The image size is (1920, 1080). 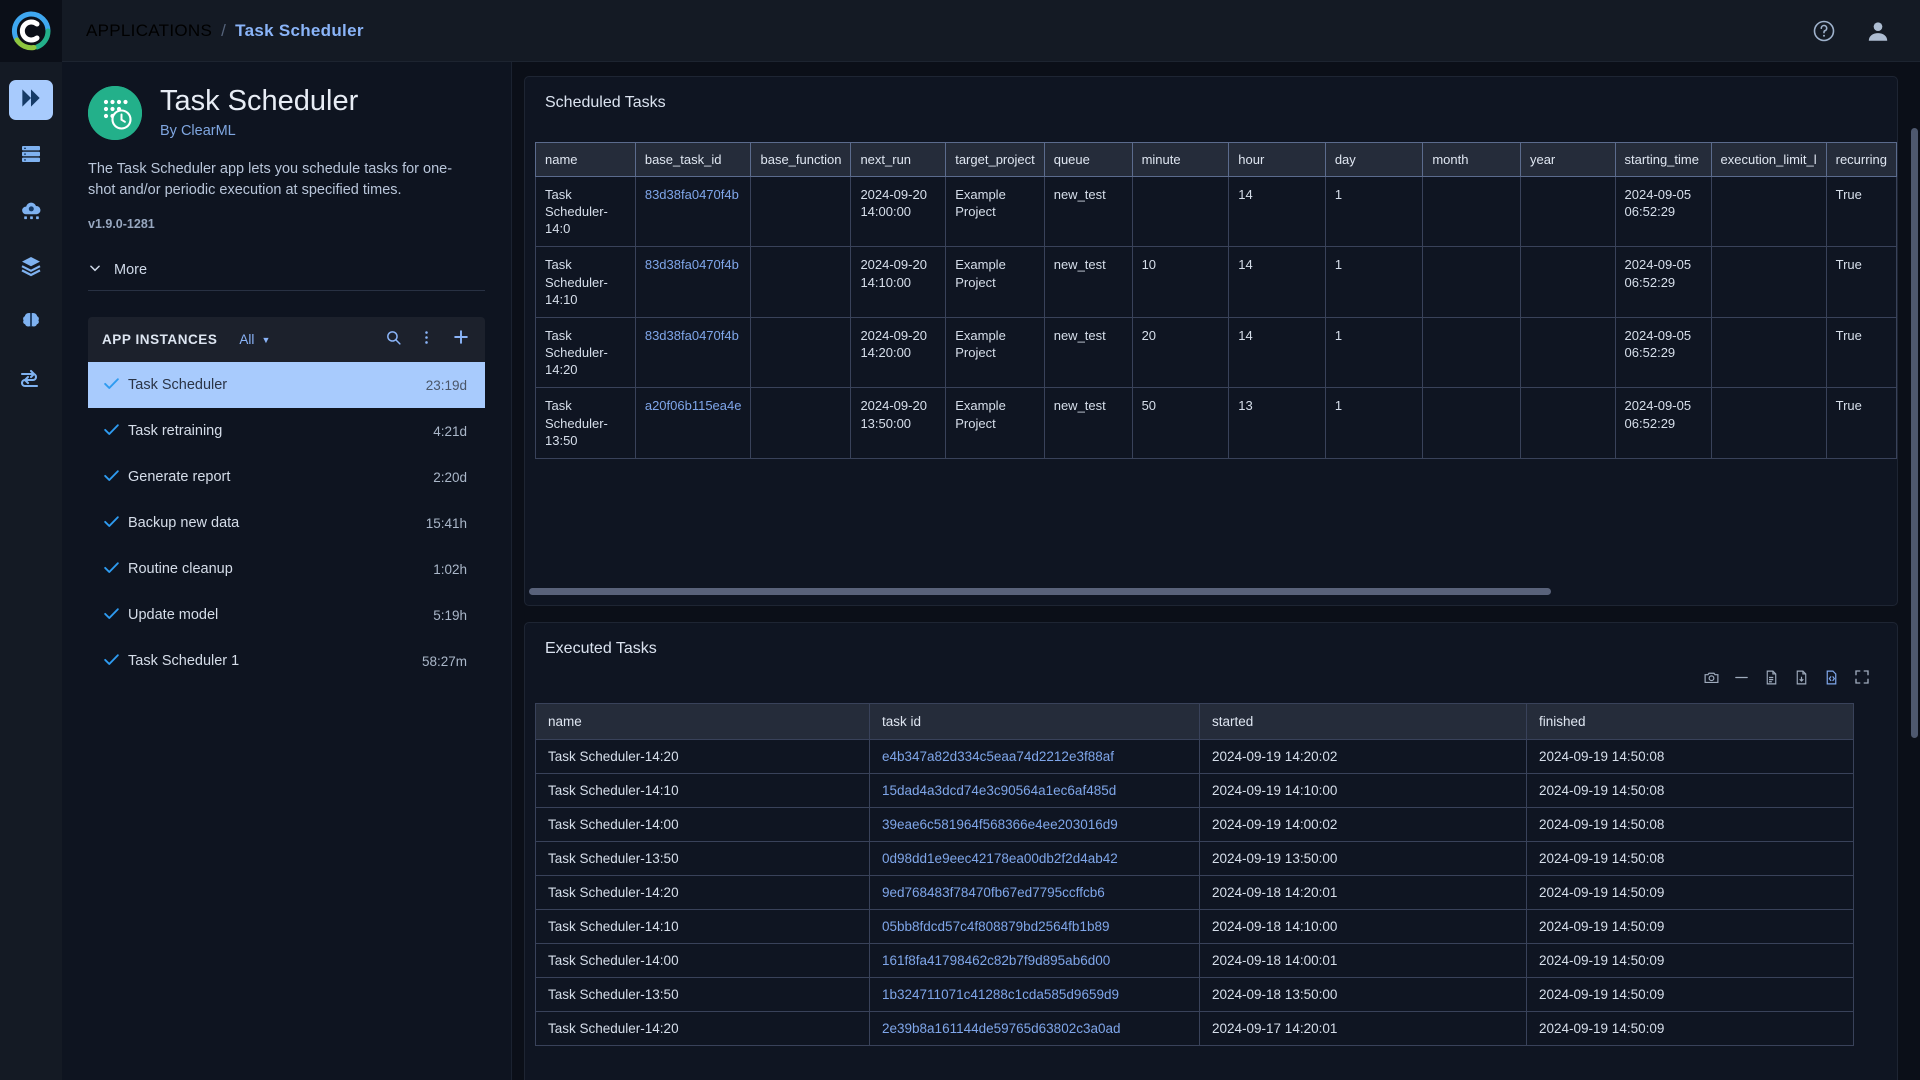 I want to click on task-id-link: 39eae6c581964f568366e4ee203016d9, so click(x=1034, y=824).